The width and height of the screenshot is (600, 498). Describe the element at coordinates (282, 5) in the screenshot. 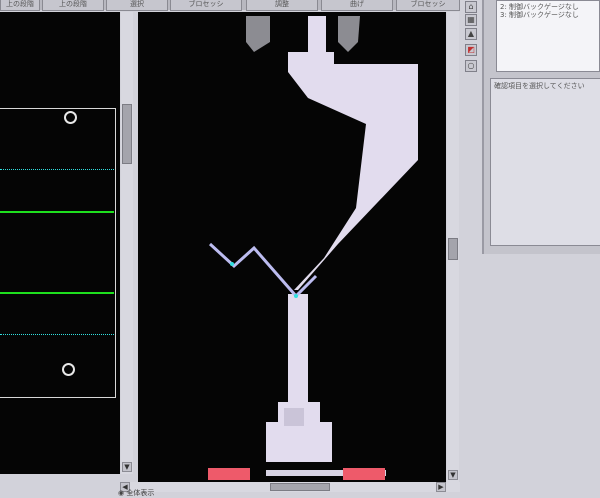

I see `toolbar-button-5: 調整` at that location.